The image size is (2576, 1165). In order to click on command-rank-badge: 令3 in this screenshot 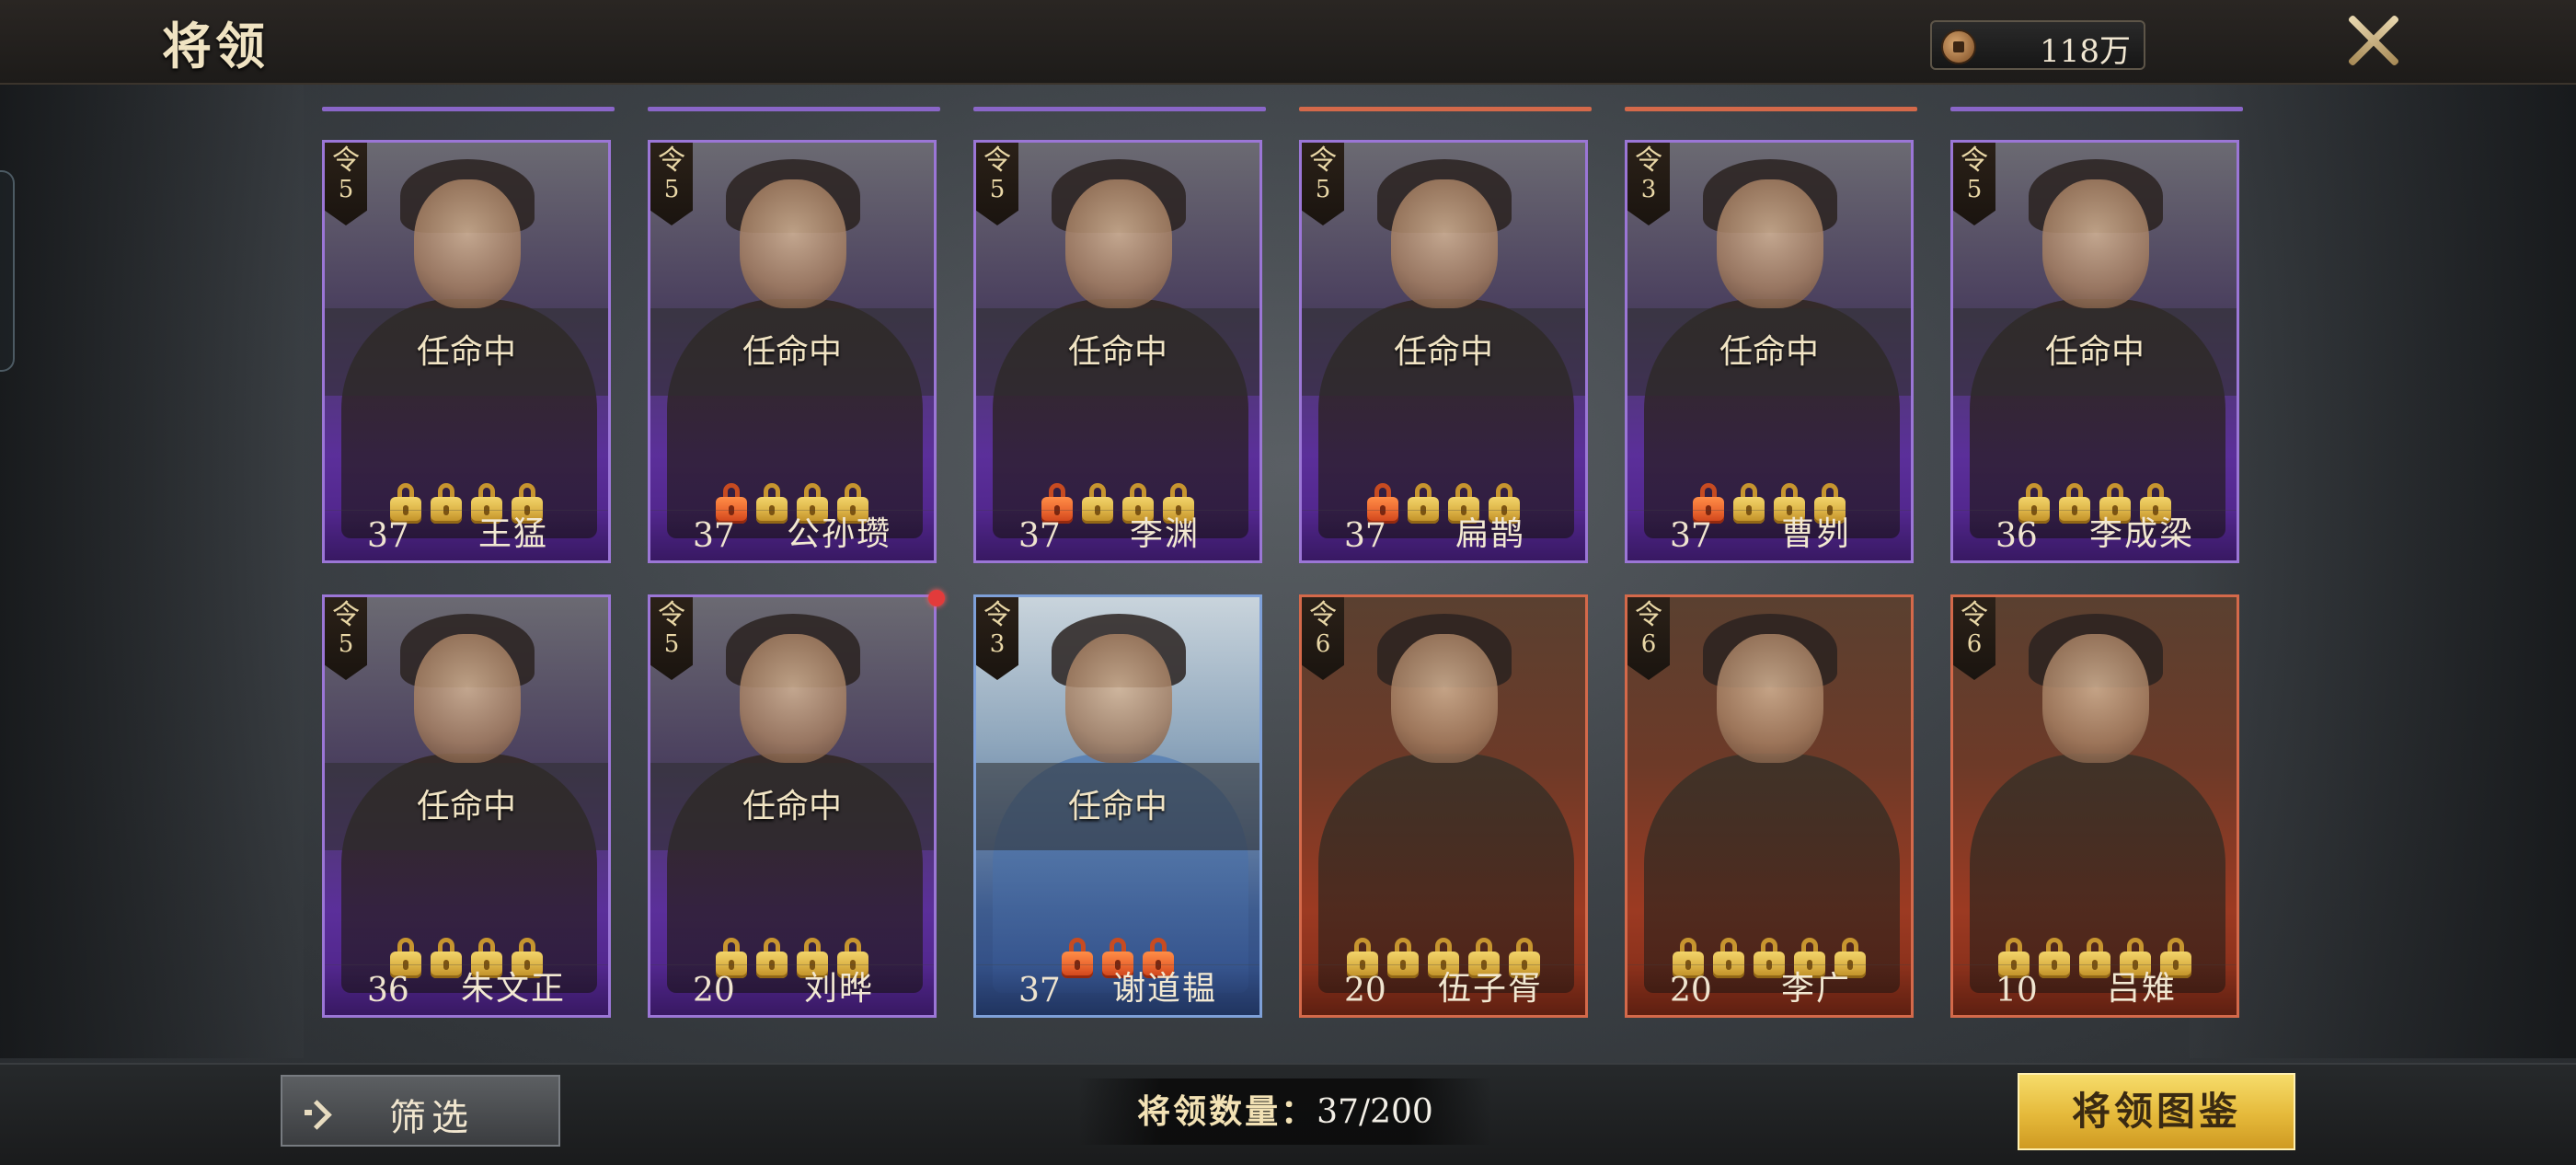, I will do `click(997, 638)`.